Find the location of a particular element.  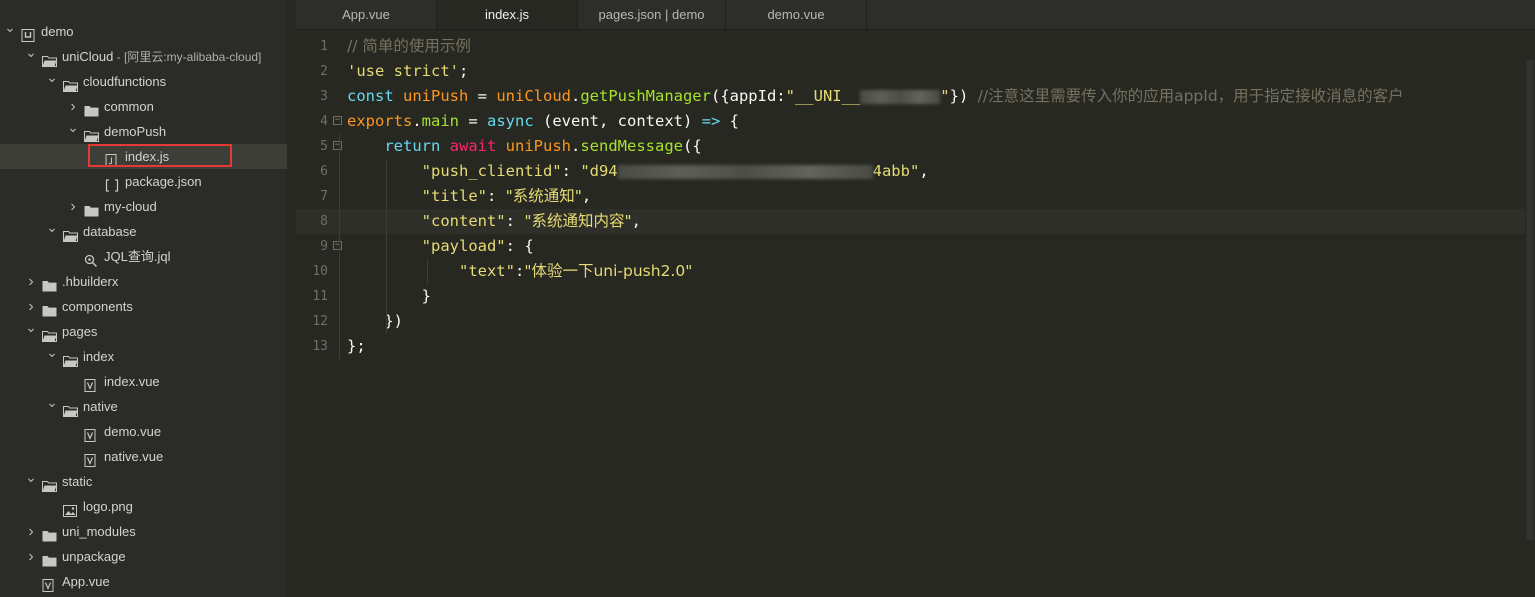

tree-item-label: index is located at coordinates (98, 356).